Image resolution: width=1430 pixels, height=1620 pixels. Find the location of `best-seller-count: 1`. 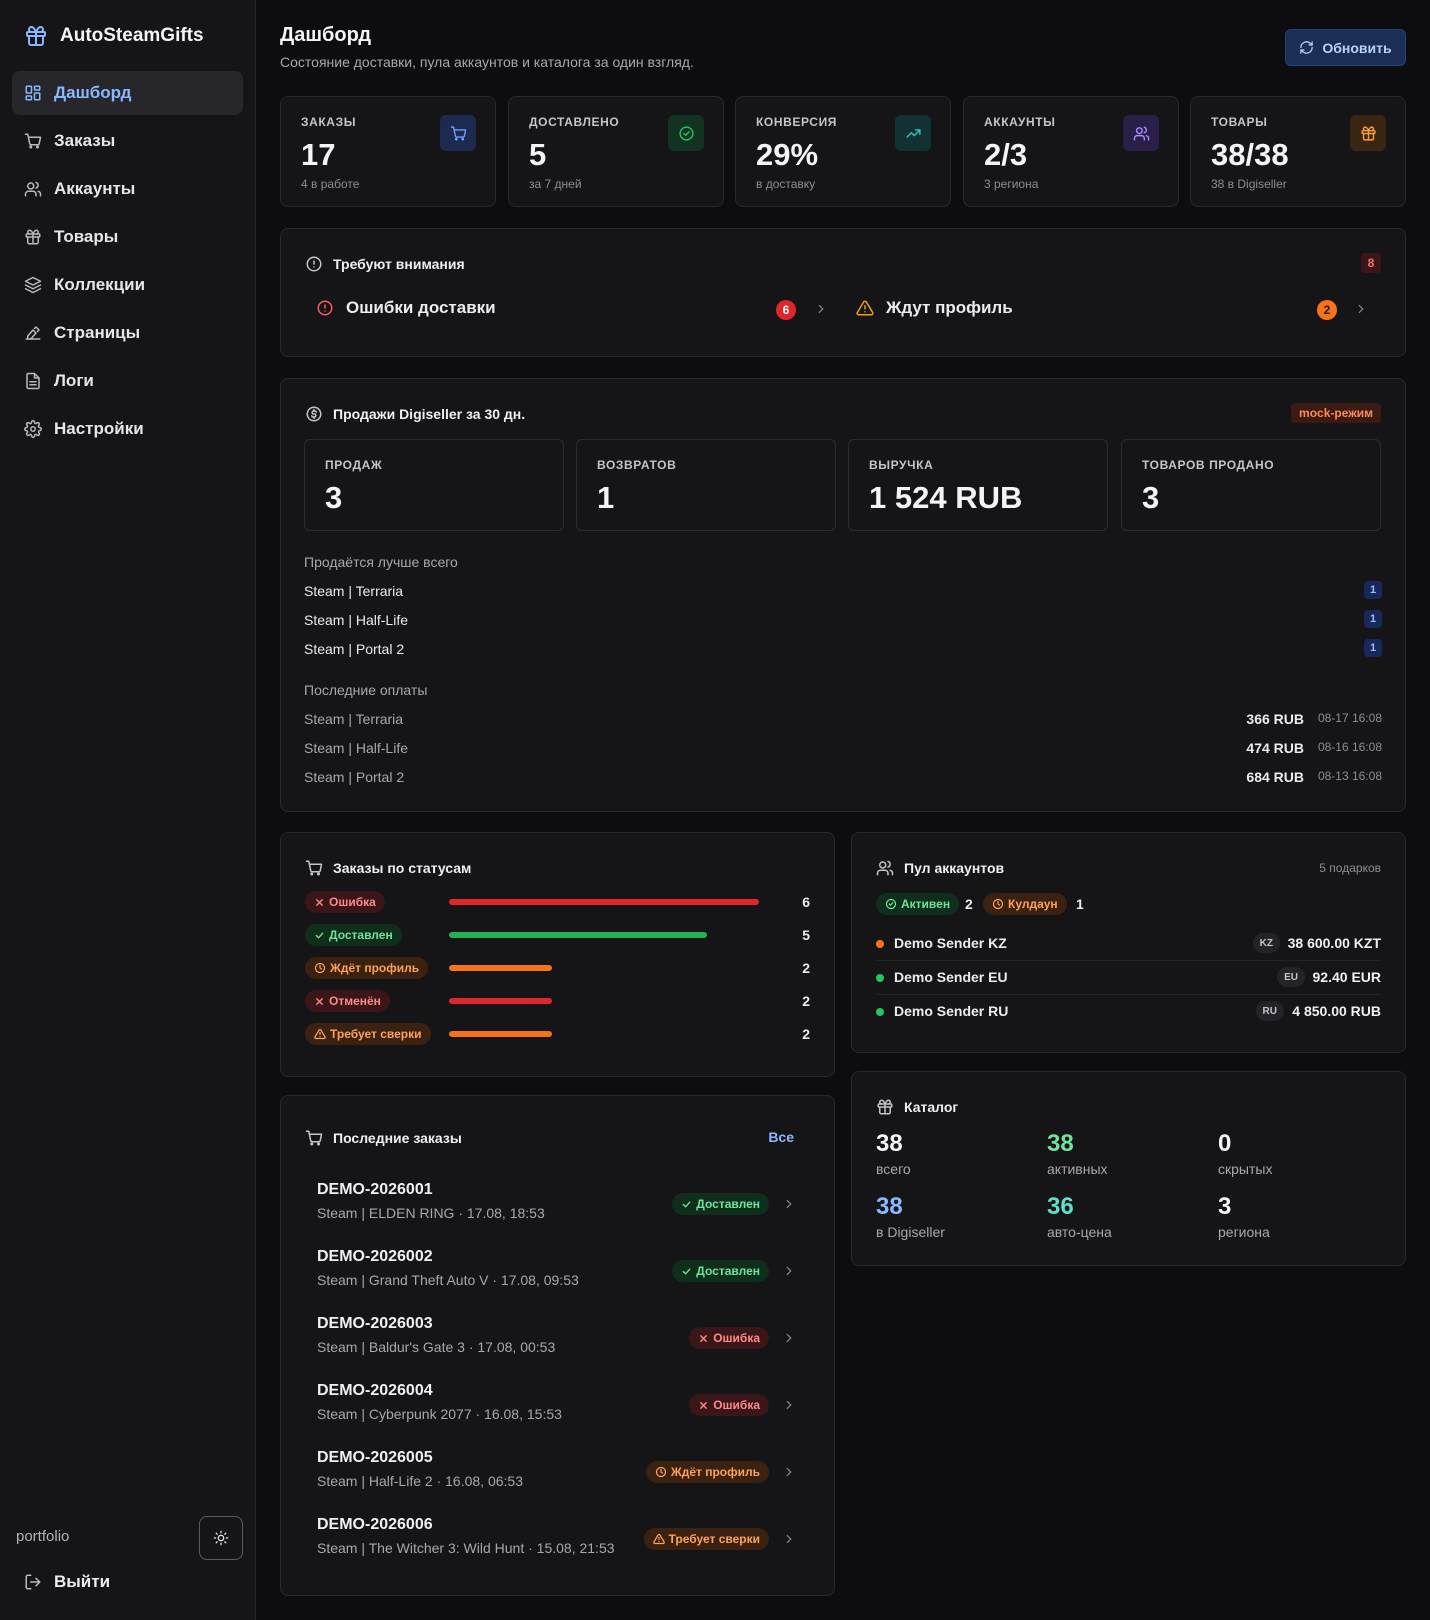

best-seller-count: 1 is located at coordinates (1373, 619).